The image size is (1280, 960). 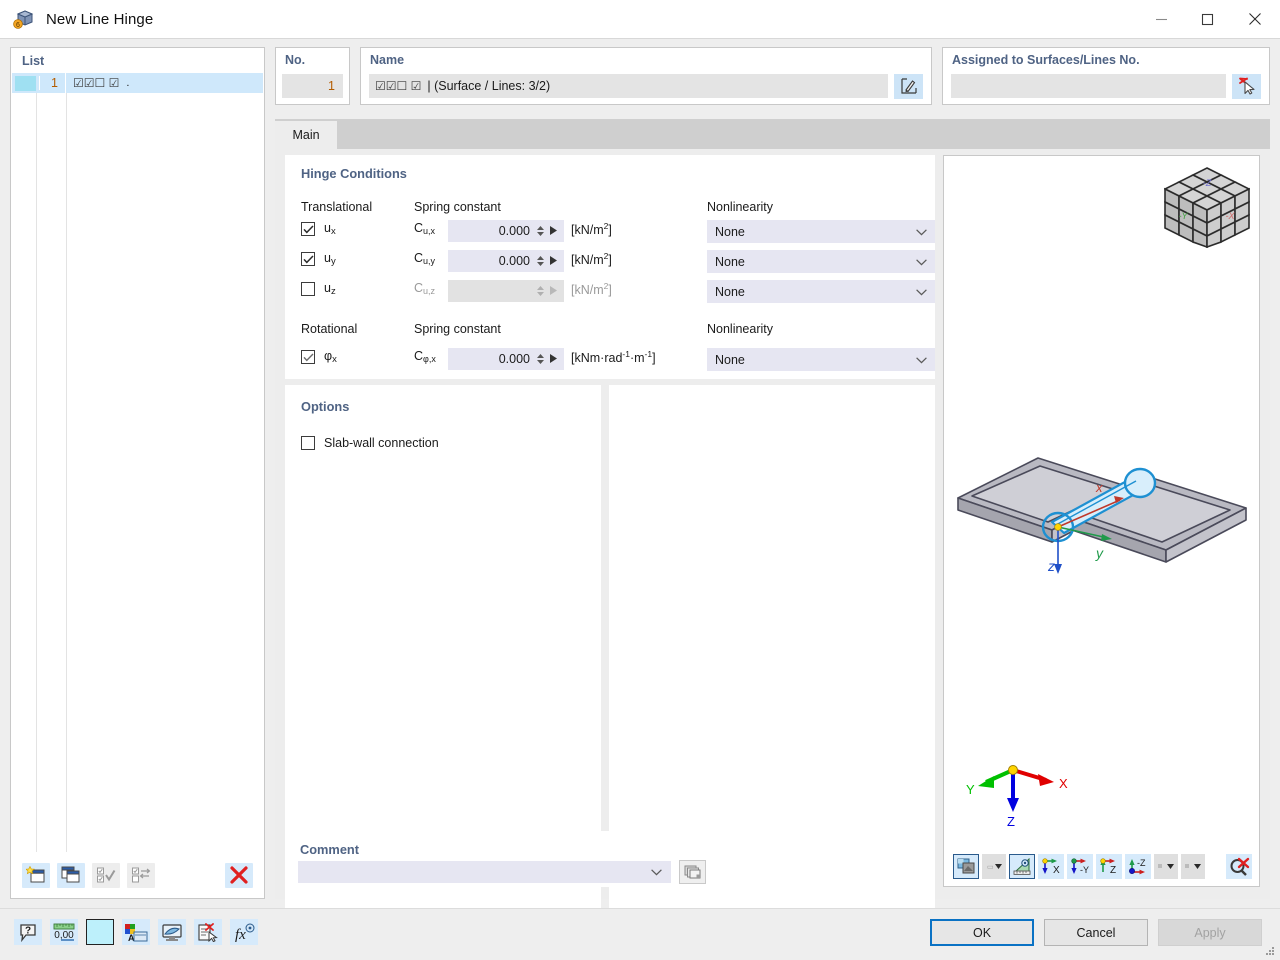 I want to click on dof-uy-checkbox-row: uy, so click(x=318, y=259).